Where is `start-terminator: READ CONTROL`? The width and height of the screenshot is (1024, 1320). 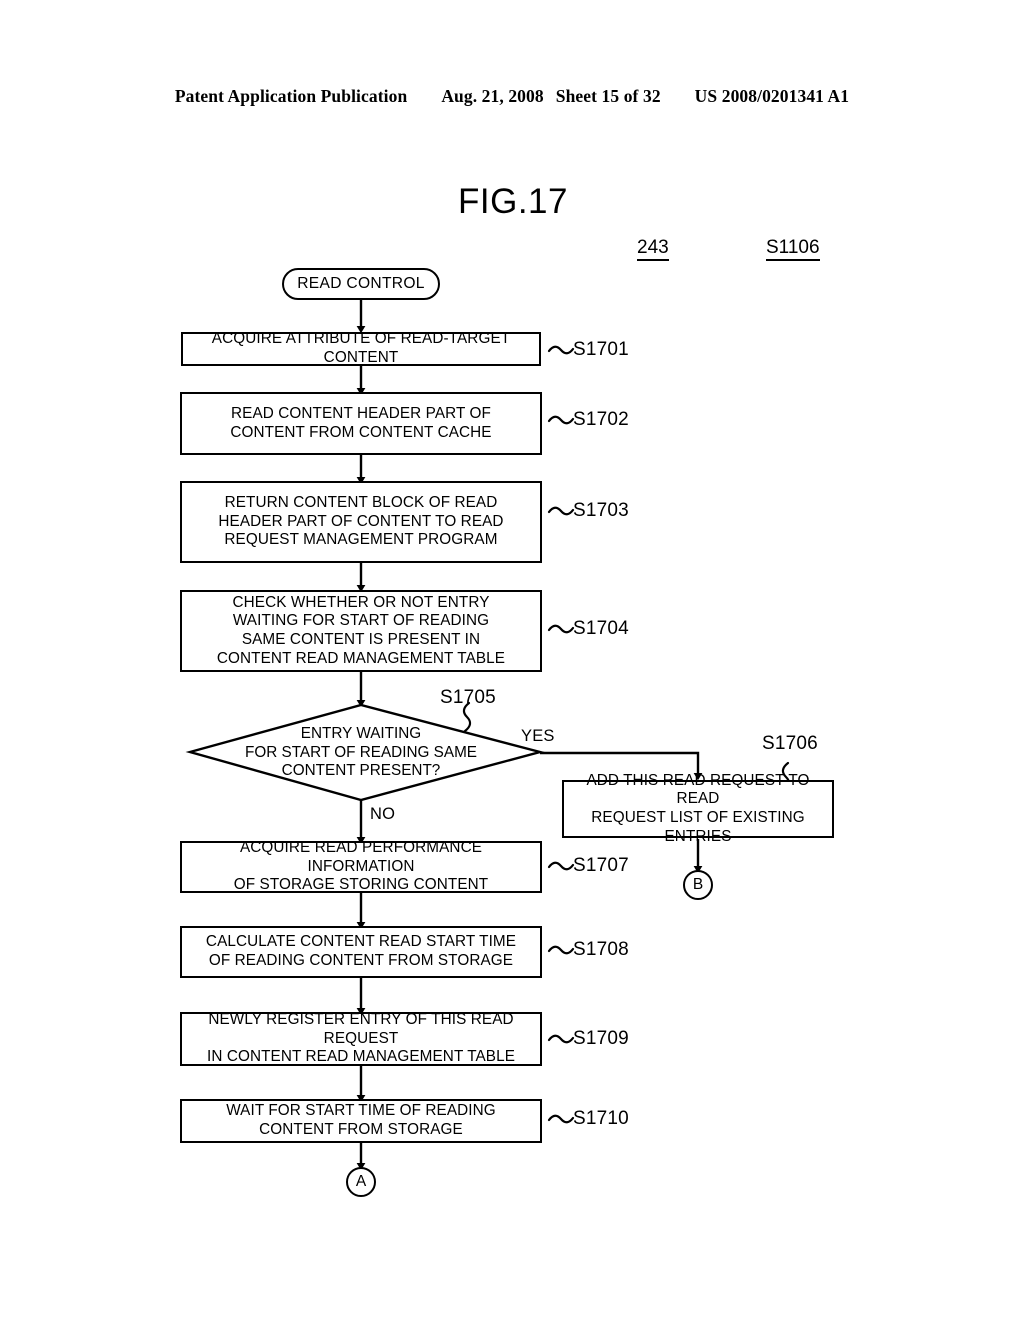
start-terminator: READ CONTROL is located at coordinates (361, 284).